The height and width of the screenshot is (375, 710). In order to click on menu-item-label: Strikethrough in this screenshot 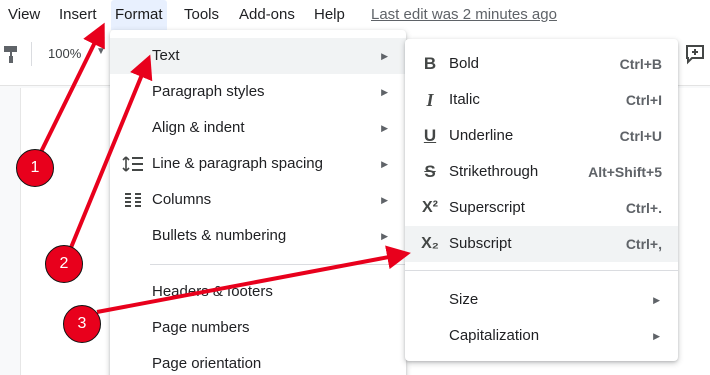, I will do `click(494, 171)`.